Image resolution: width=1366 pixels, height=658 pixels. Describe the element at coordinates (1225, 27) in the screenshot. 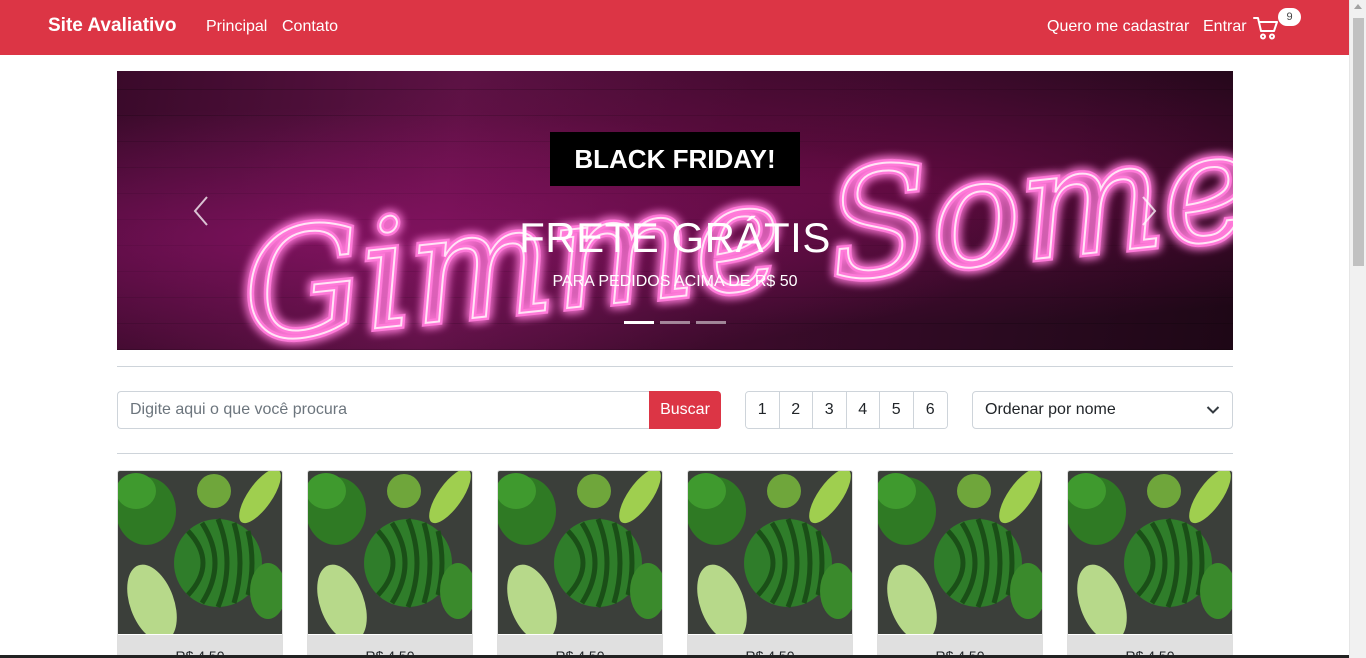

I see `login-link: Entrar` at that location.